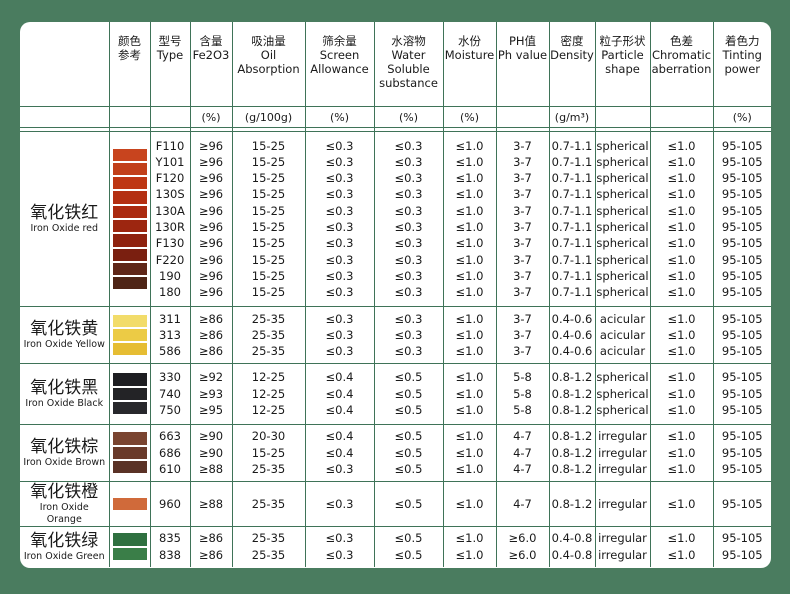 This screenshot has width=790, height=594. I want to click on types-value: 838, so click(170, 554).